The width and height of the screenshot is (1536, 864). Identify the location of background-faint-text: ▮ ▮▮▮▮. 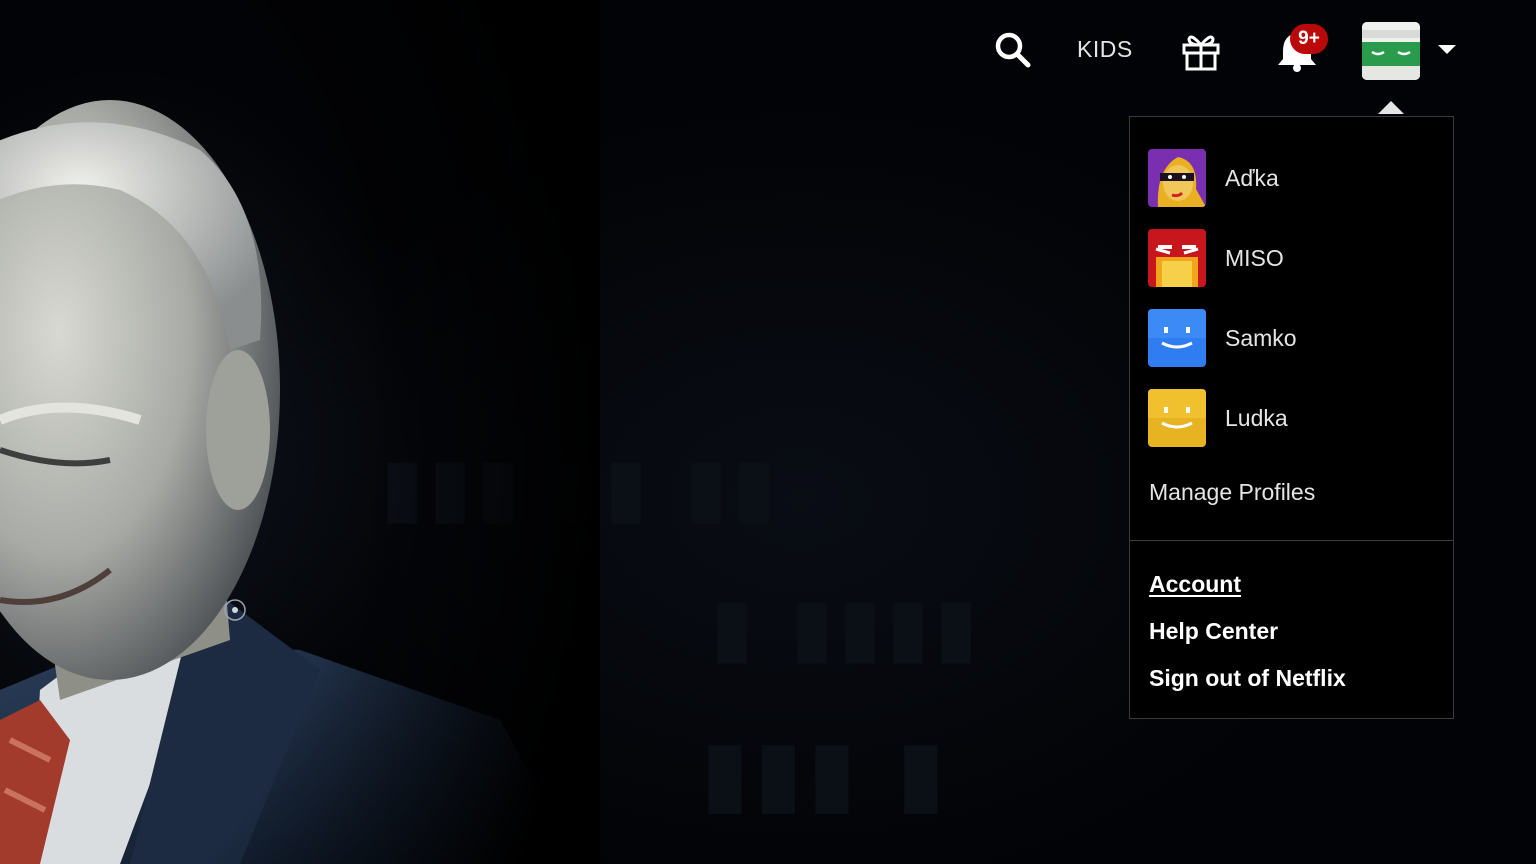
(846, 626).